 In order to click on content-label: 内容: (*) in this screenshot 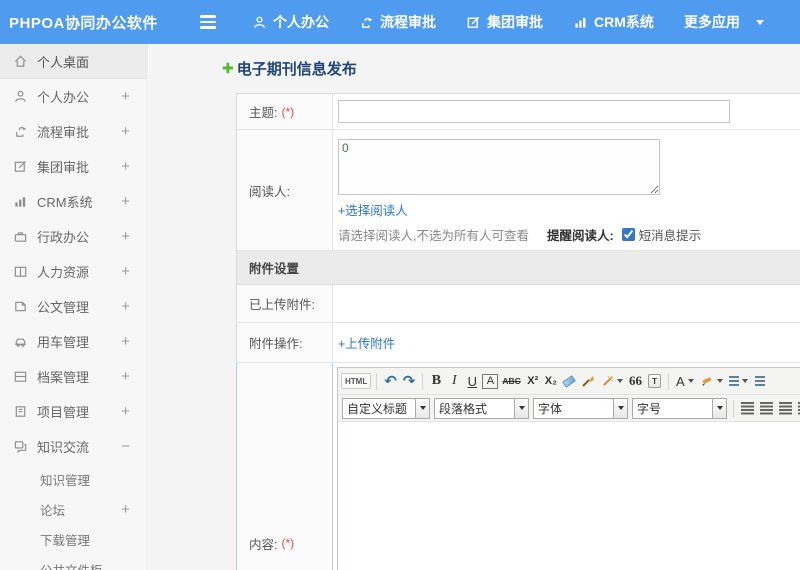, I will do `click(285, 466)`.